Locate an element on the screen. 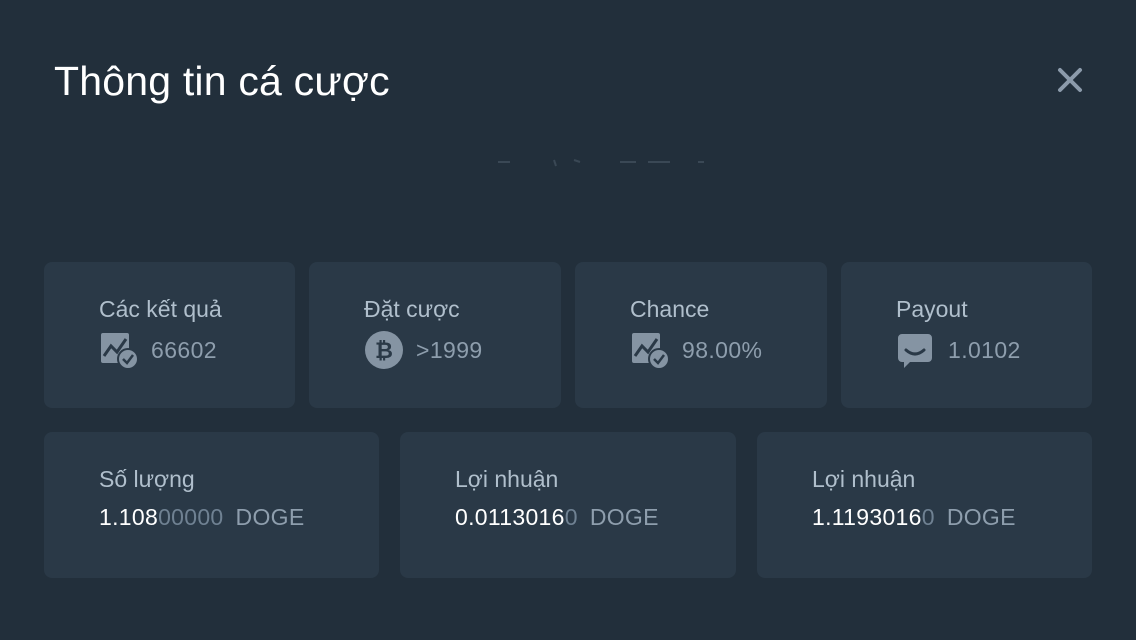 Image resolution: width=1136 pixels, height=640 pixels. stat-value: 98.00% is located at coordinates (722, 349).